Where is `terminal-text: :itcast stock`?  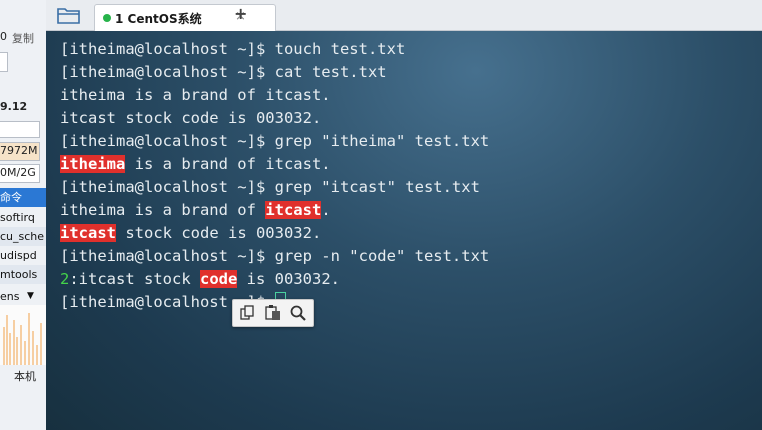 terminal-text: :itcast stock is located at coordinates (134, 279).